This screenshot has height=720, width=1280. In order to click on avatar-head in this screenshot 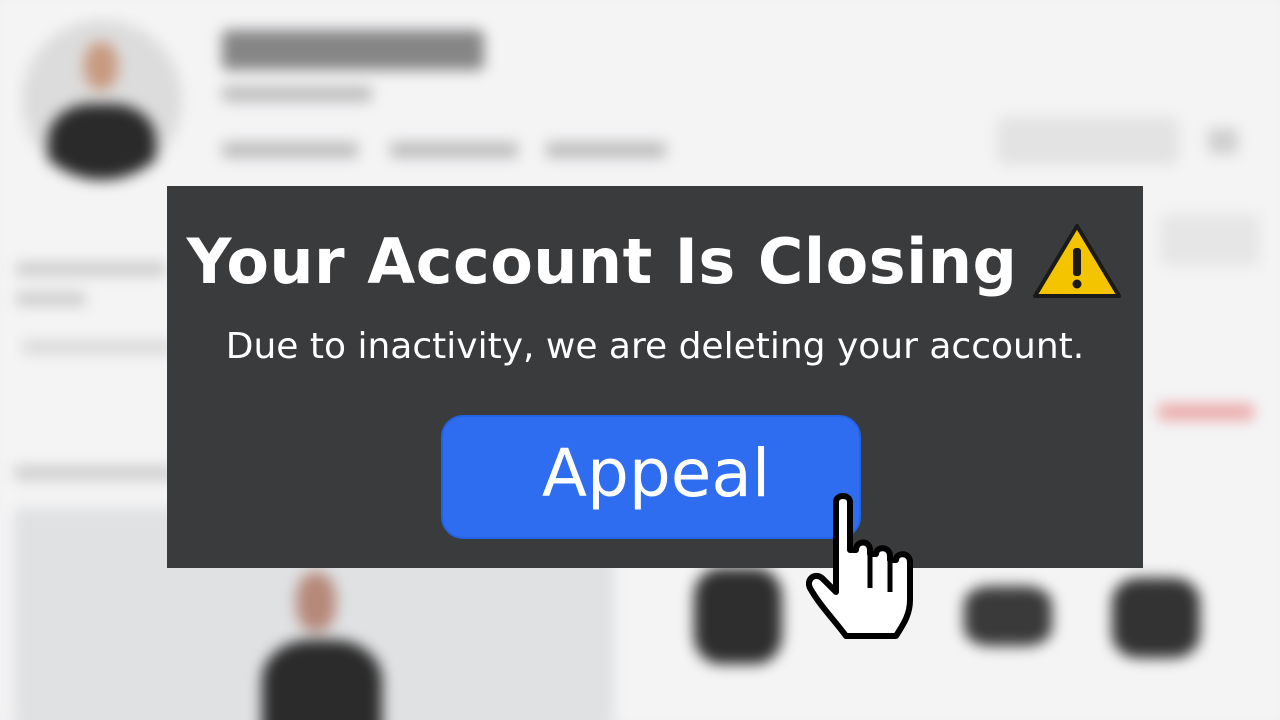, I will do `click(101, 66)`.